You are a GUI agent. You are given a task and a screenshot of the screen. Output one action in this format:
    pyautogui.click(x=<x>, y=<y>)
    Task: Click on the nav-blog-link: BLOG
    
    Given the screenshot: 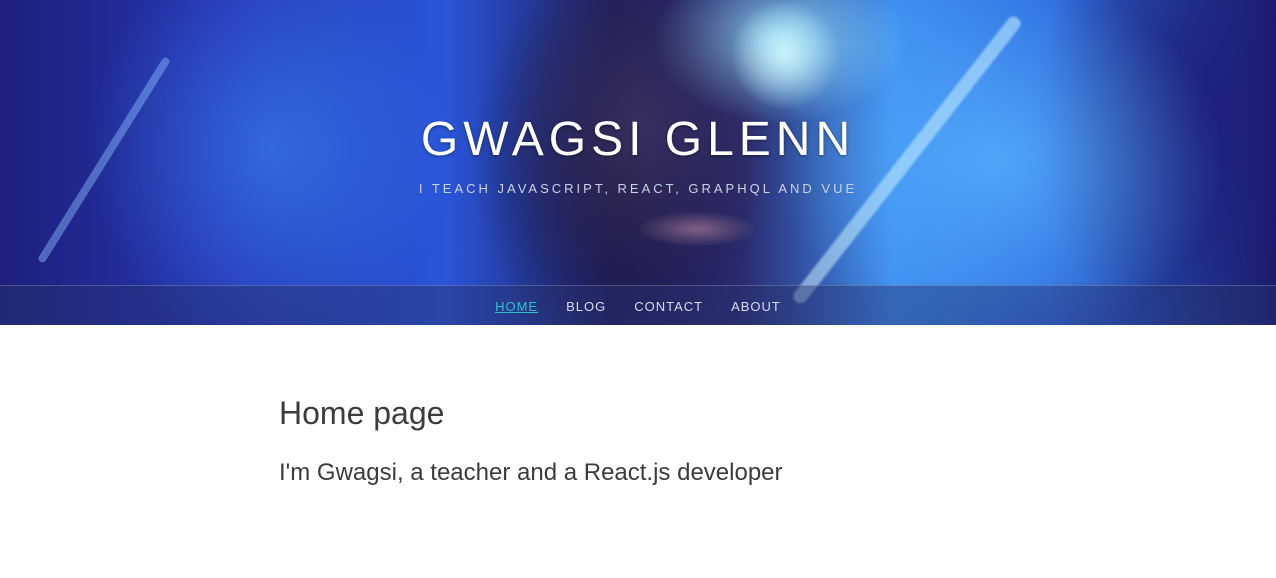 What is the action you would take?
    pyautogui.click(x=586, y=306)
    